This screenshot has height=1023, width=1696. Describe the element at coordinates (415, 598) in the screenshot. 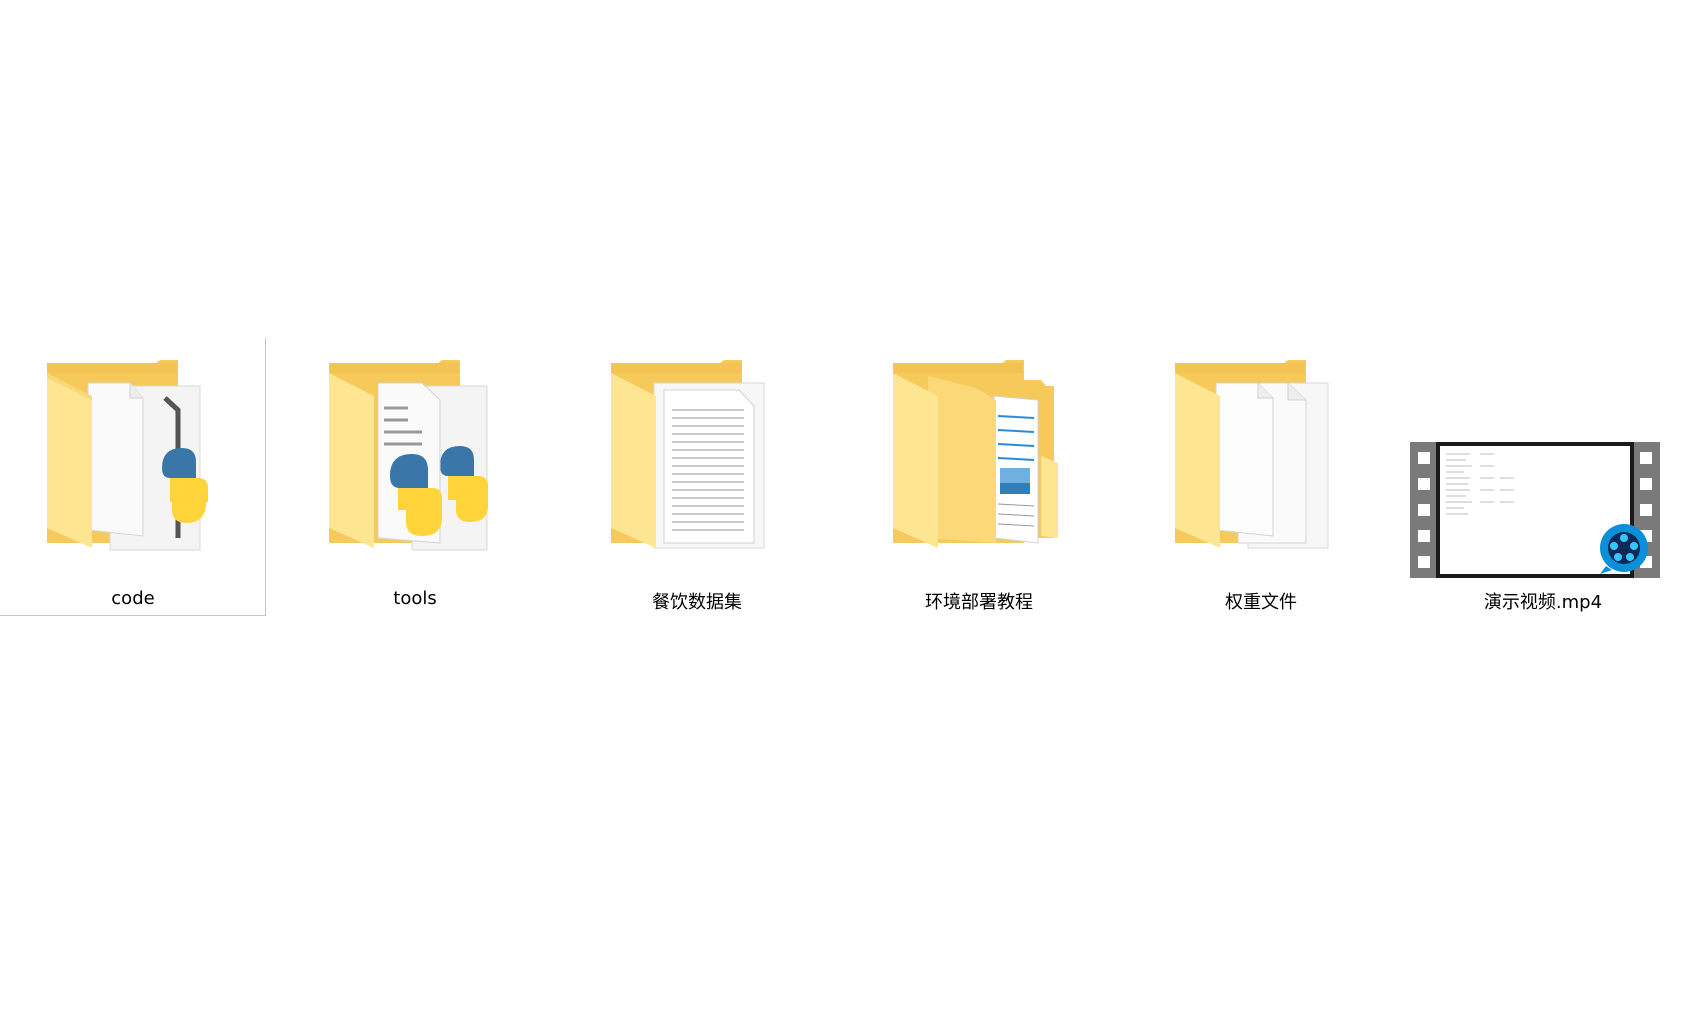

I see `file-item-label: tools` at that location.